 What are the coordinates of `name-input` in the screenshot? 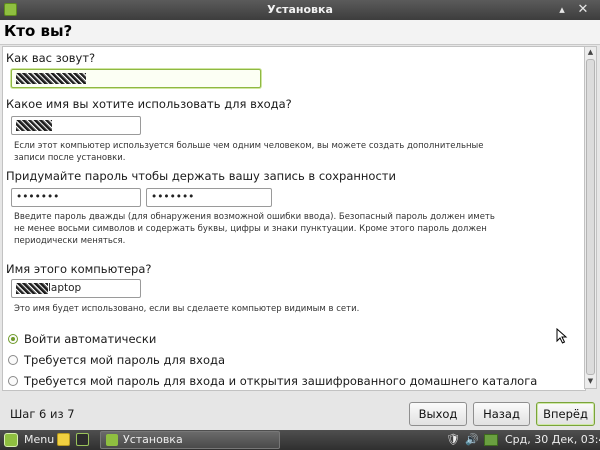 It's located at (136, 78).